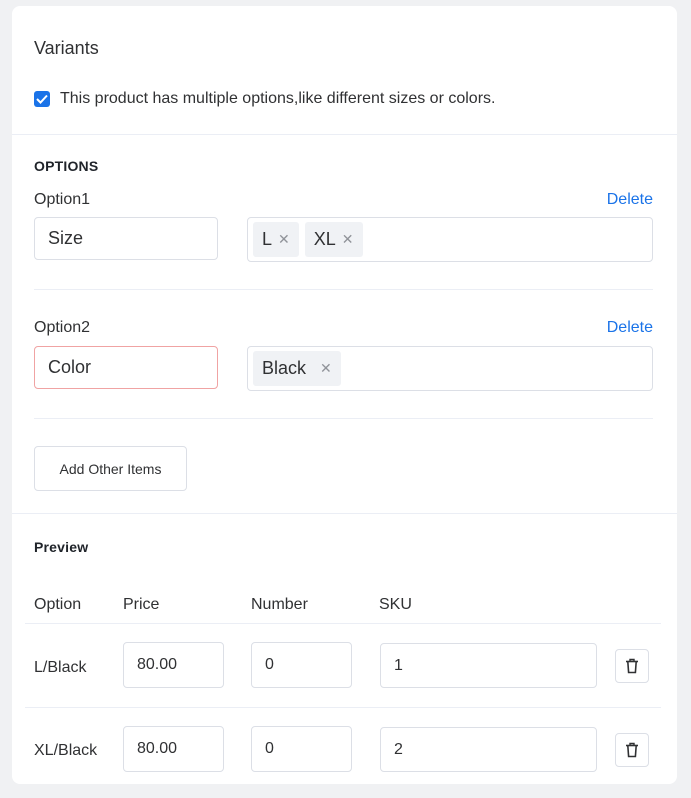 The height and width of the screenshot is (798, 691). What do you see at coordinates (66, 48) in the screenshot?
I see `card-title: Variants` at bounding box center [66, 48].